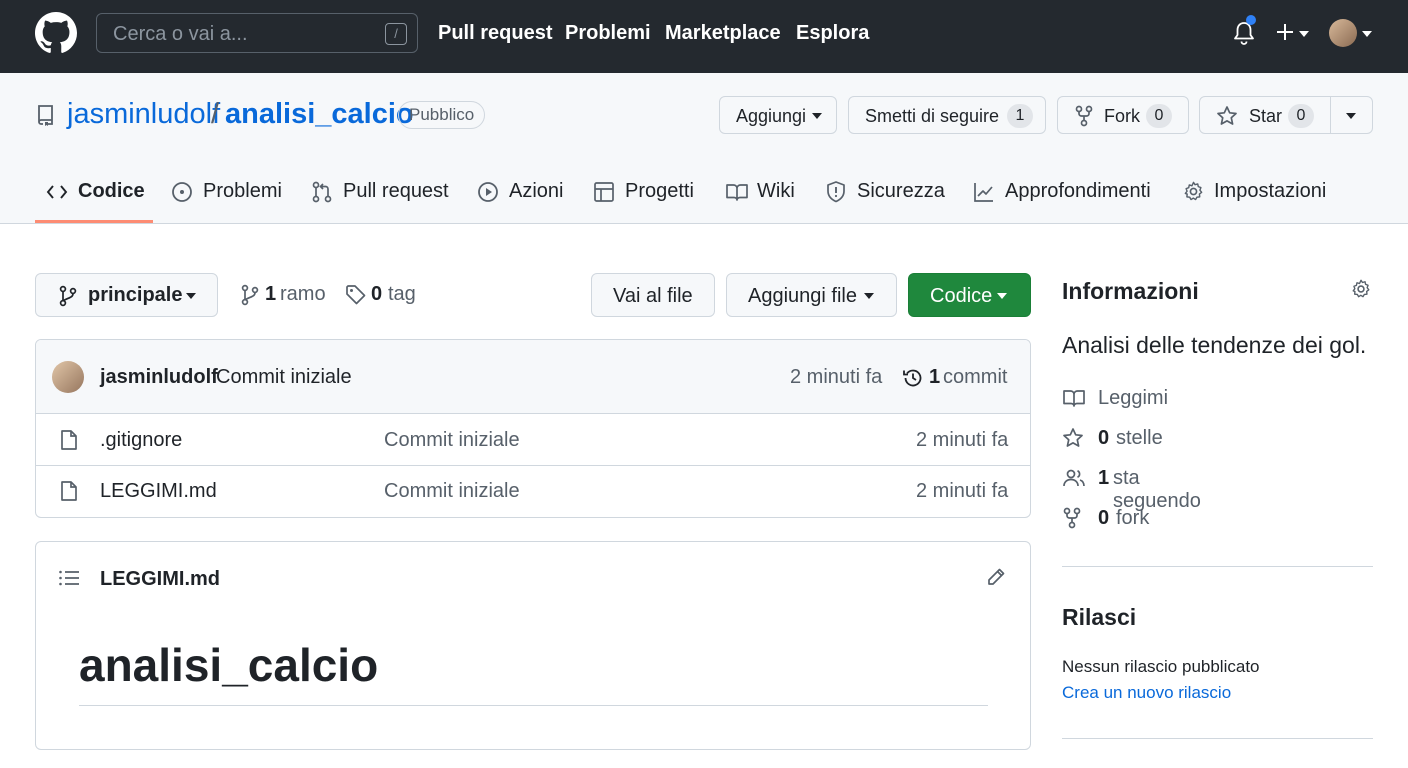 The height and width of the screenshot is (768, 1408). Describe the element at coordinates (242, 191) in the screenshot. I see `tab-issues: Problemi` at that location.